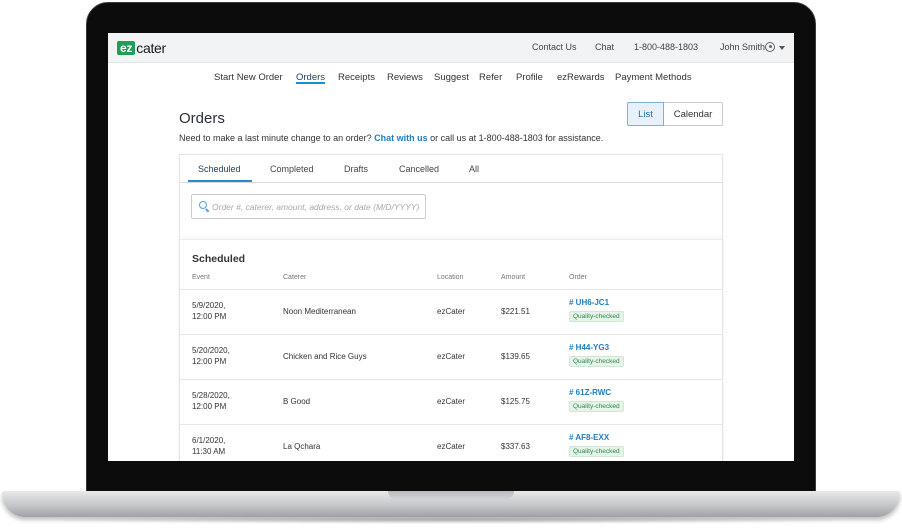 The width and height of the screenshot is (902, 529). I want to click on chevron-down-icon, so click(782, 48).